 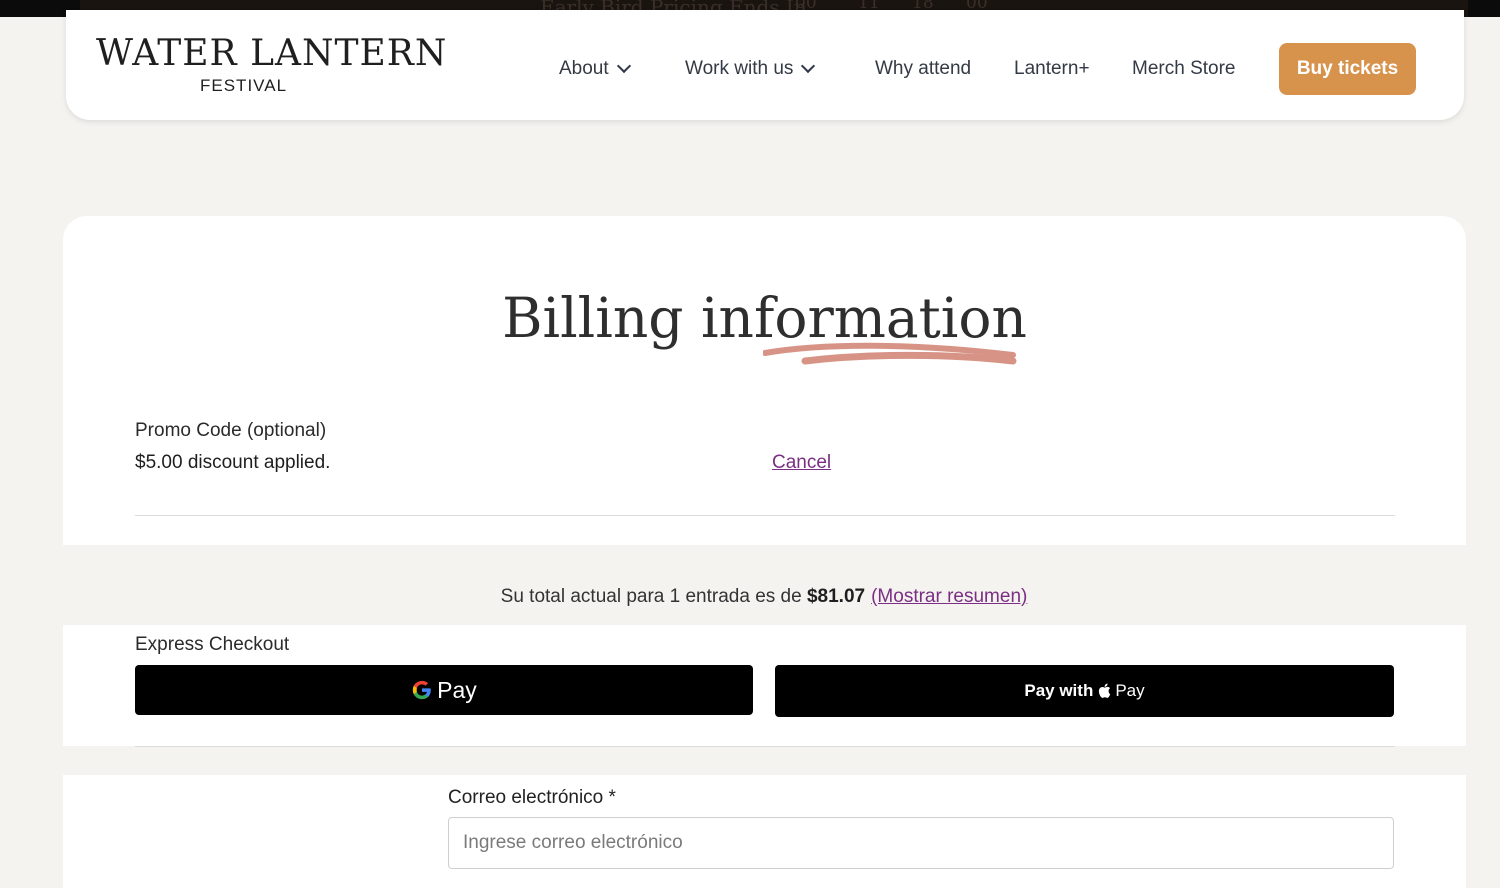 What do you see at coordinates (612, 797) in the screenshot?
I see `required-marker: *` at bounding box center [612, 797].